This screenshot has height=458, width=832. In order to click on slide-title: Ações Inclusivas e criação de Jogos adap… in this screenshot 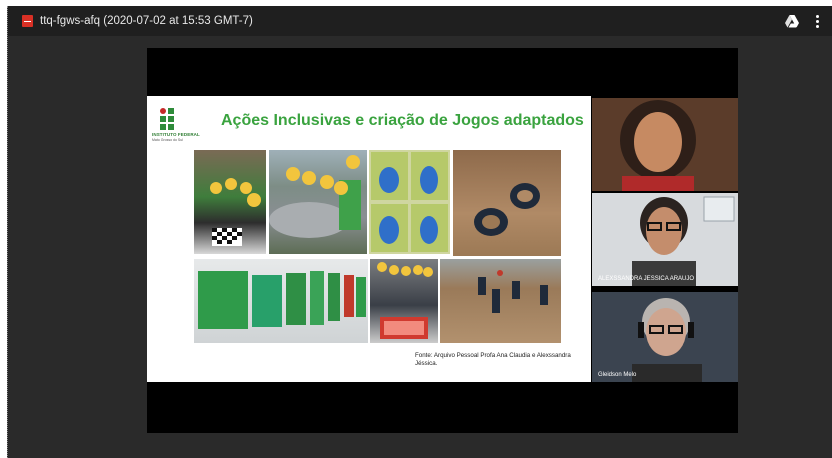, I will do `click(402, 120)`.